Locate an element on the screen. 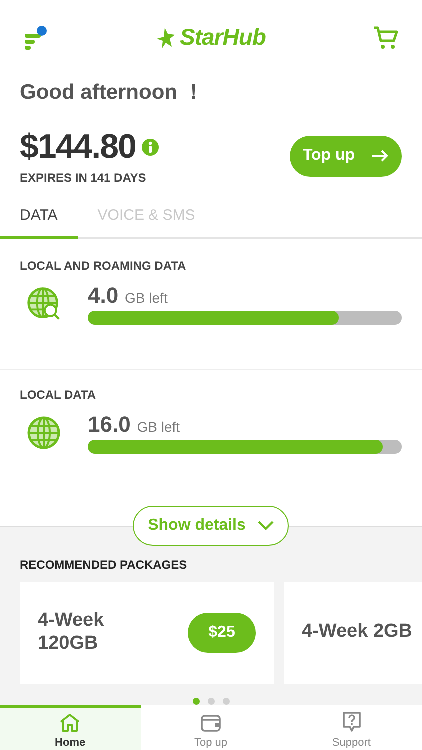 The height and width of the screenshot is (750, 422). help-chat-icon is located at coordinates (351, 722).